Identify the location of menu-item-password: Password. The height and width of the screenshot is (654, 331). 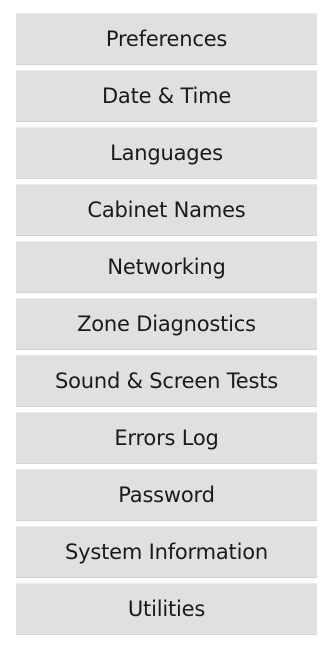
(166, 495).